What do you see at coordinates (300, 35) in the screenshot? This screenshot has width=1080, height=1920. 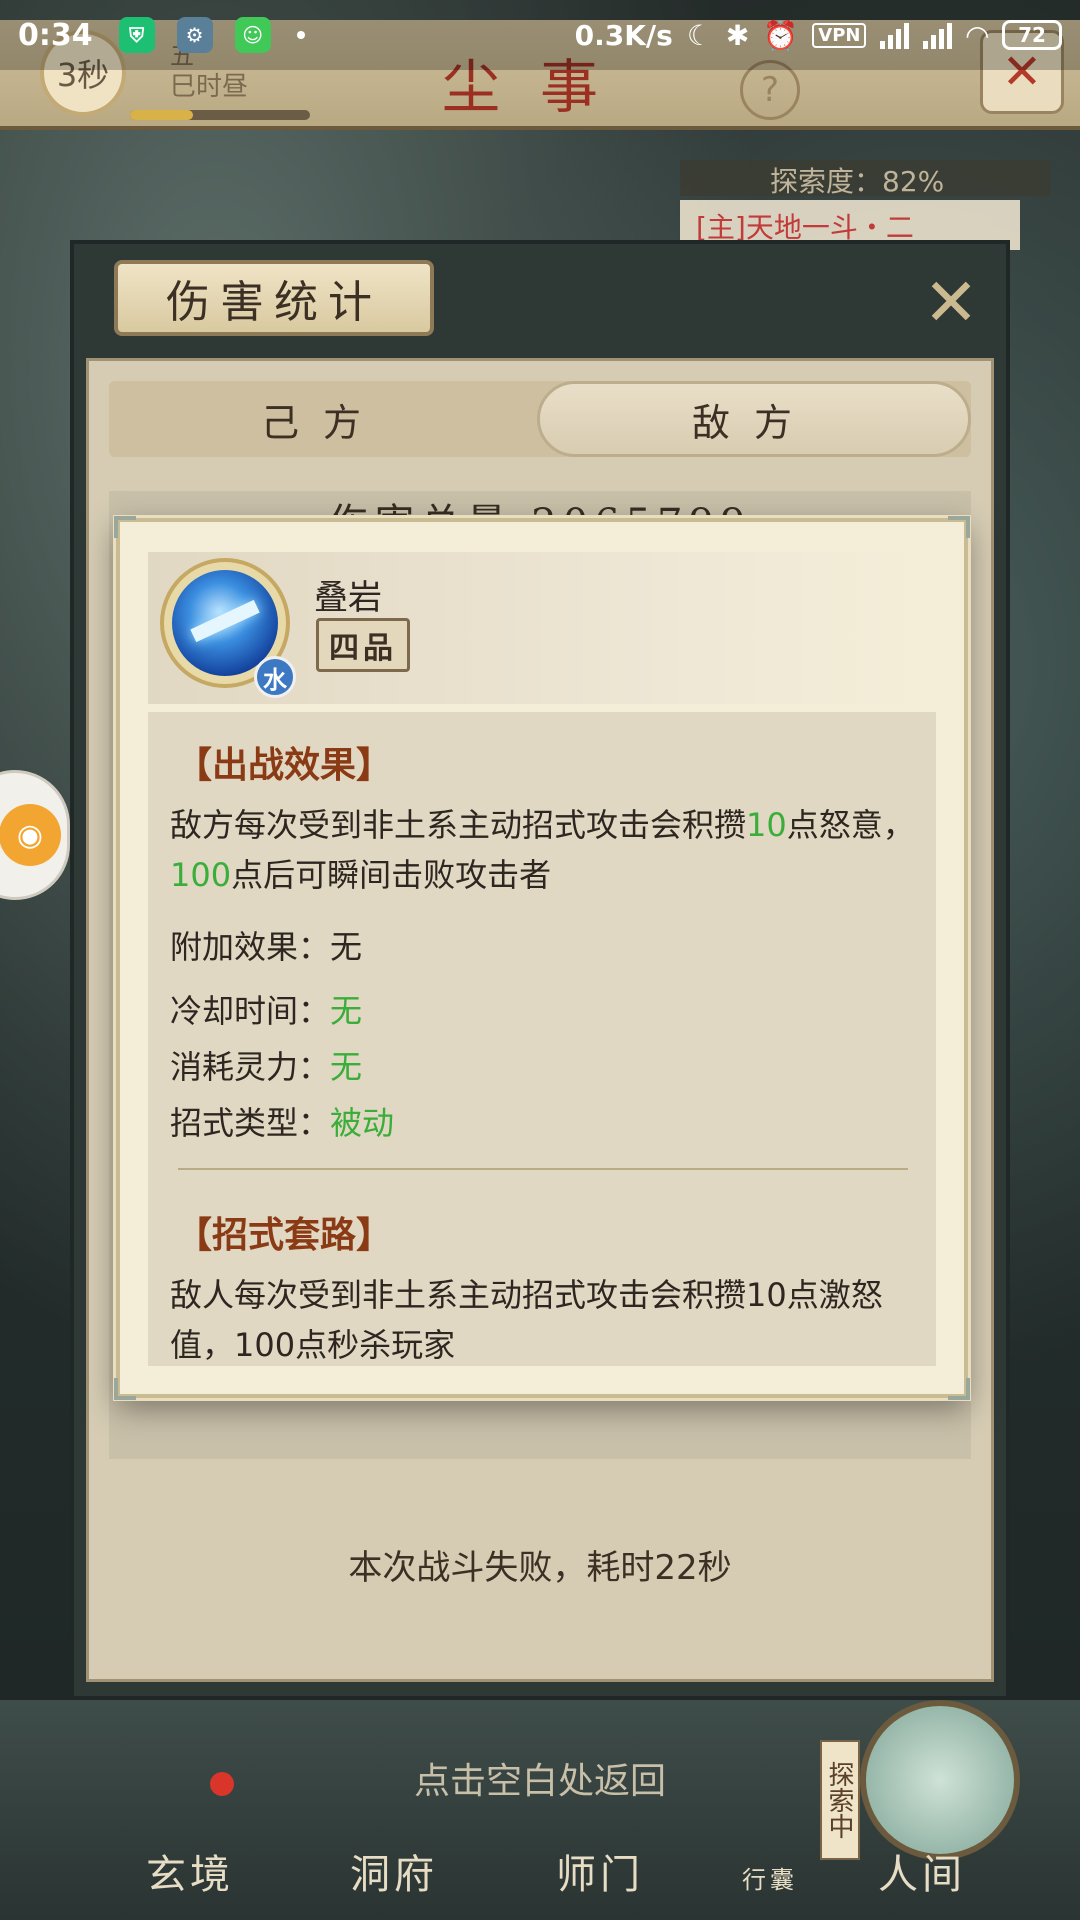 I see `notification-dot-icon` at bounding box center [300, 35].